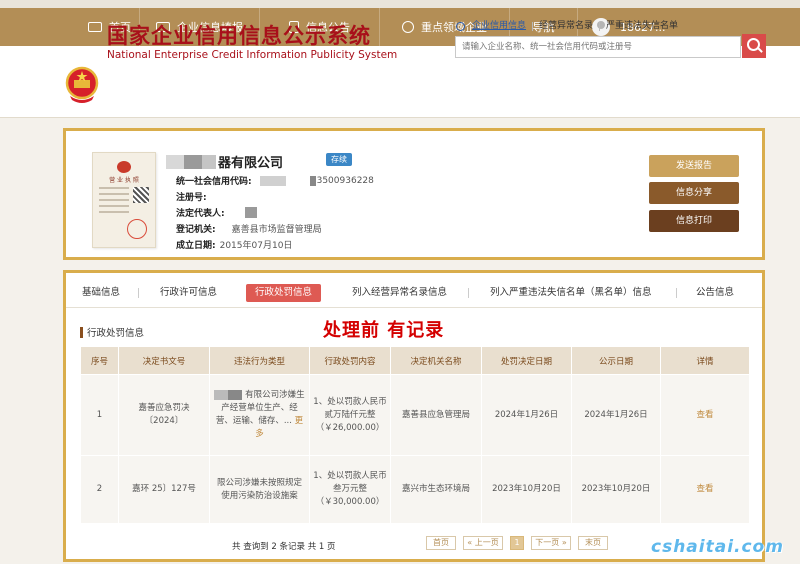  Describe the element at coordinates (95, 27) in the screenshot. I see `monitor-icon` at that location.